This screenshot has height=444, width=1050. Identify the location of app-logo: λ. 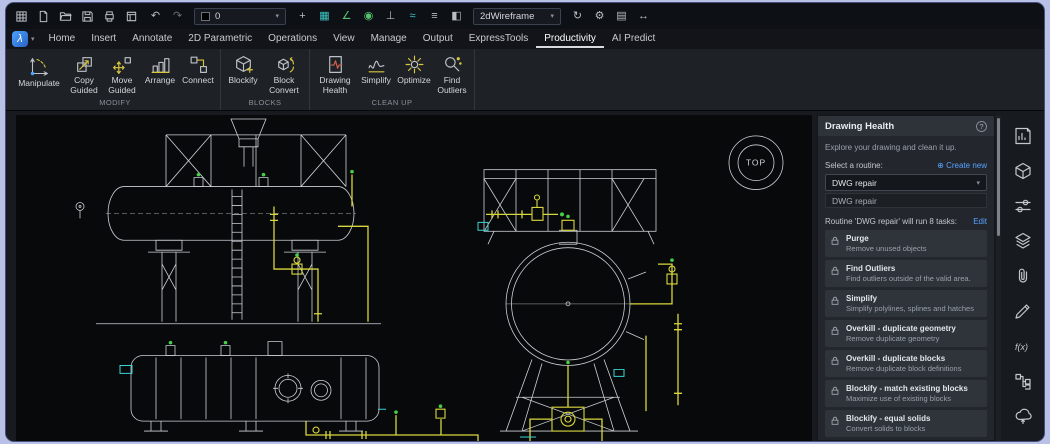
(20, 39).